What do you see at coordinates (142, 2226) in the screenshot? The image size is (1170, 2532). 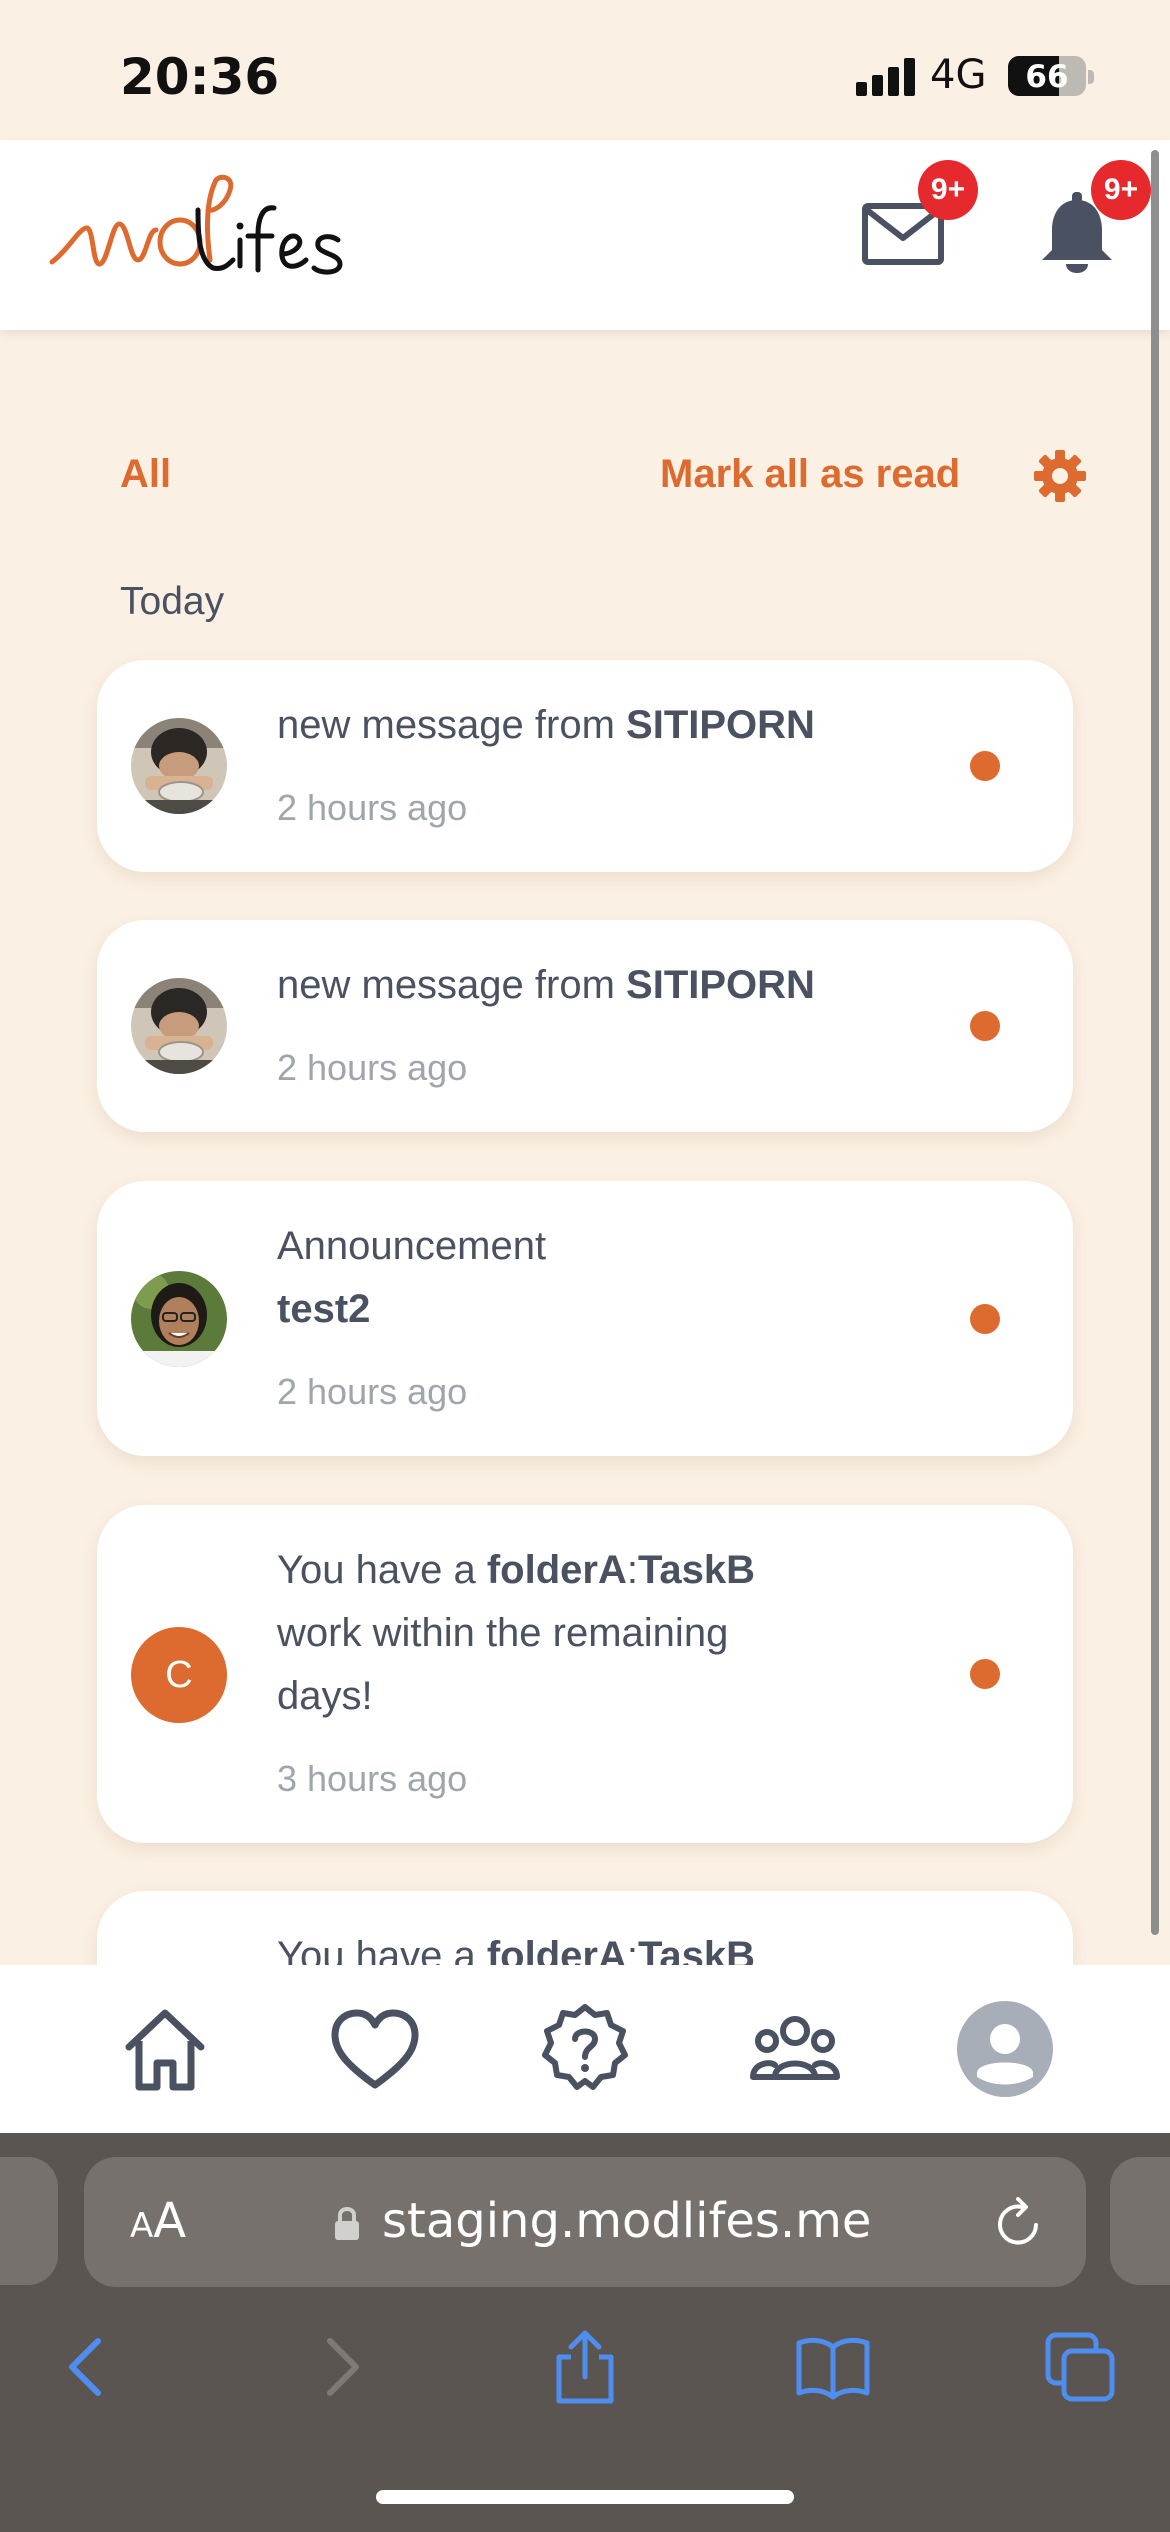 I see `text-size-small: A` at bounding box center [142, 2226].